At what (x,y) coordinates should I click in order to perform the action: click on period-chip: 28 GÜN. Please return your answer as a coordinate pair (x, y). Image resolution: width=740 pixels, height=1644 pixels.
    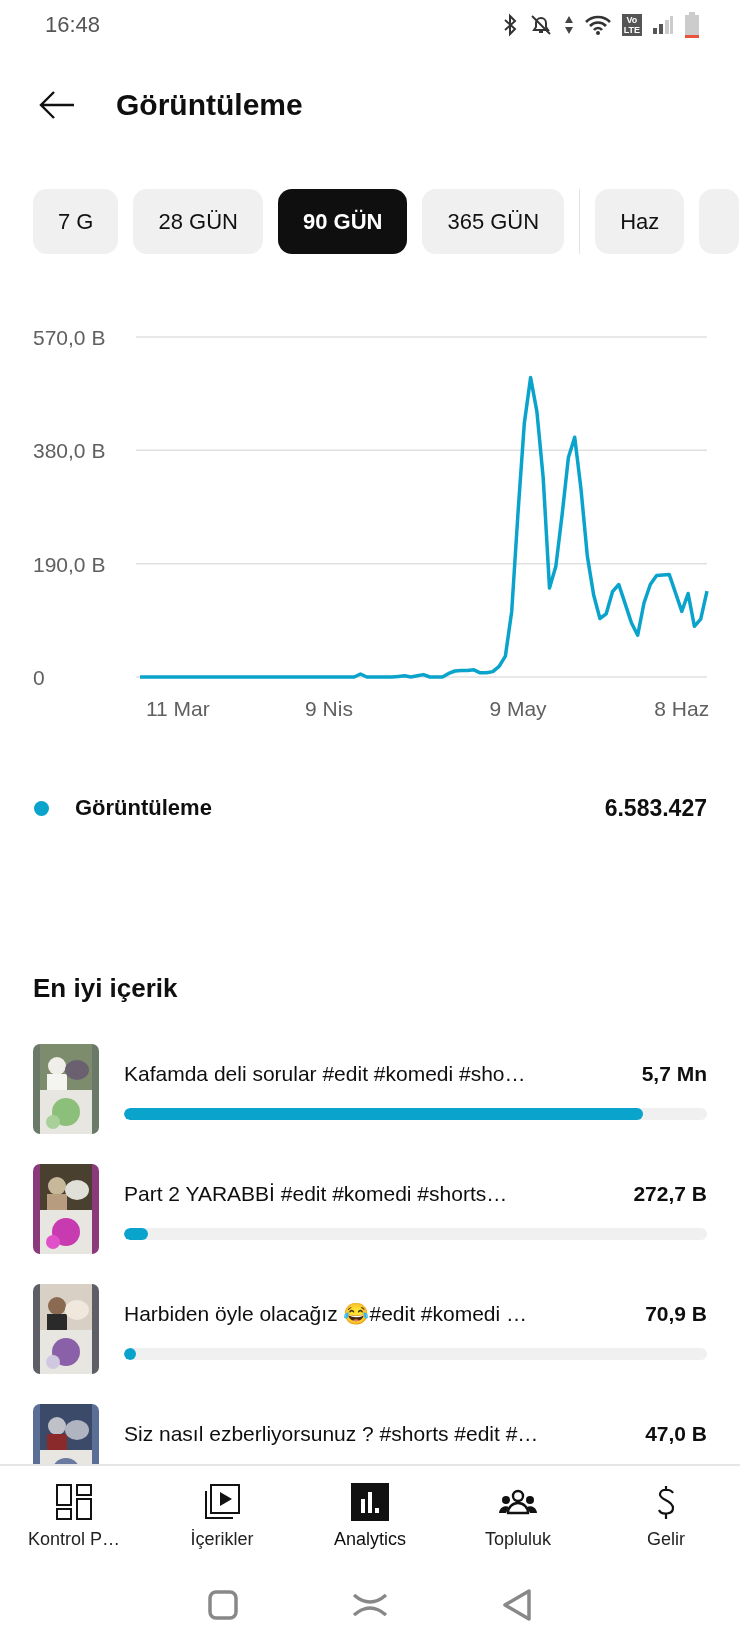
    Looking at the image, I should click on (198, 221).